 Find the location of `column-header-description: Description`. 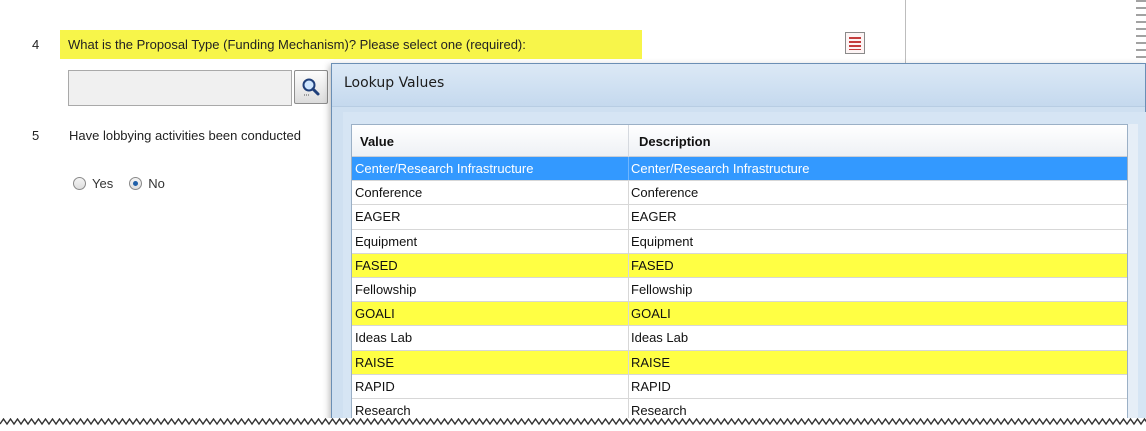

column-header-description: Description is located at coordinates (675, 141).